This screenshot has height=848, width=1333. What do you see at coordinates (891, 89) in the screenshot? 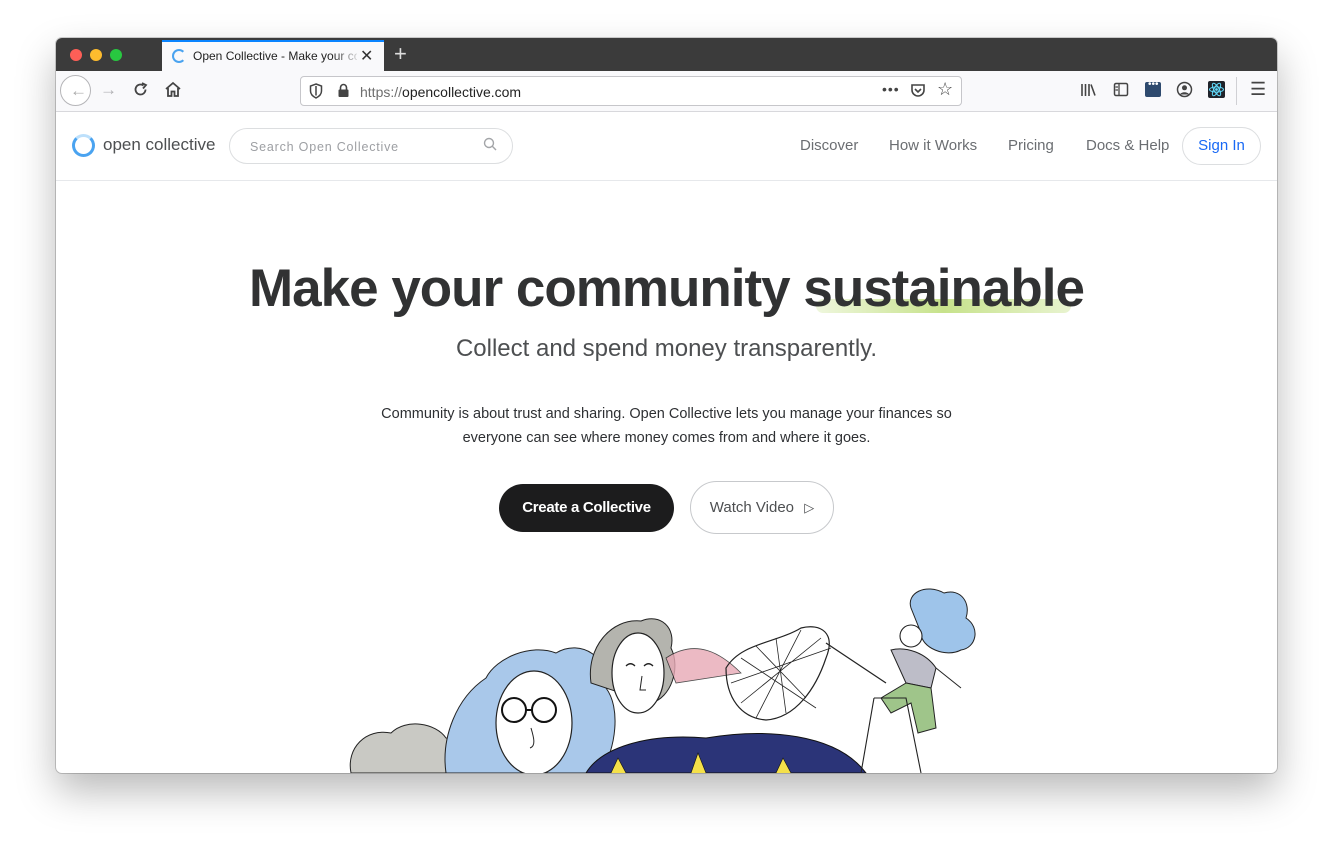
I see `page-actions-more-icon: •••` at bounding box center [891, 89].